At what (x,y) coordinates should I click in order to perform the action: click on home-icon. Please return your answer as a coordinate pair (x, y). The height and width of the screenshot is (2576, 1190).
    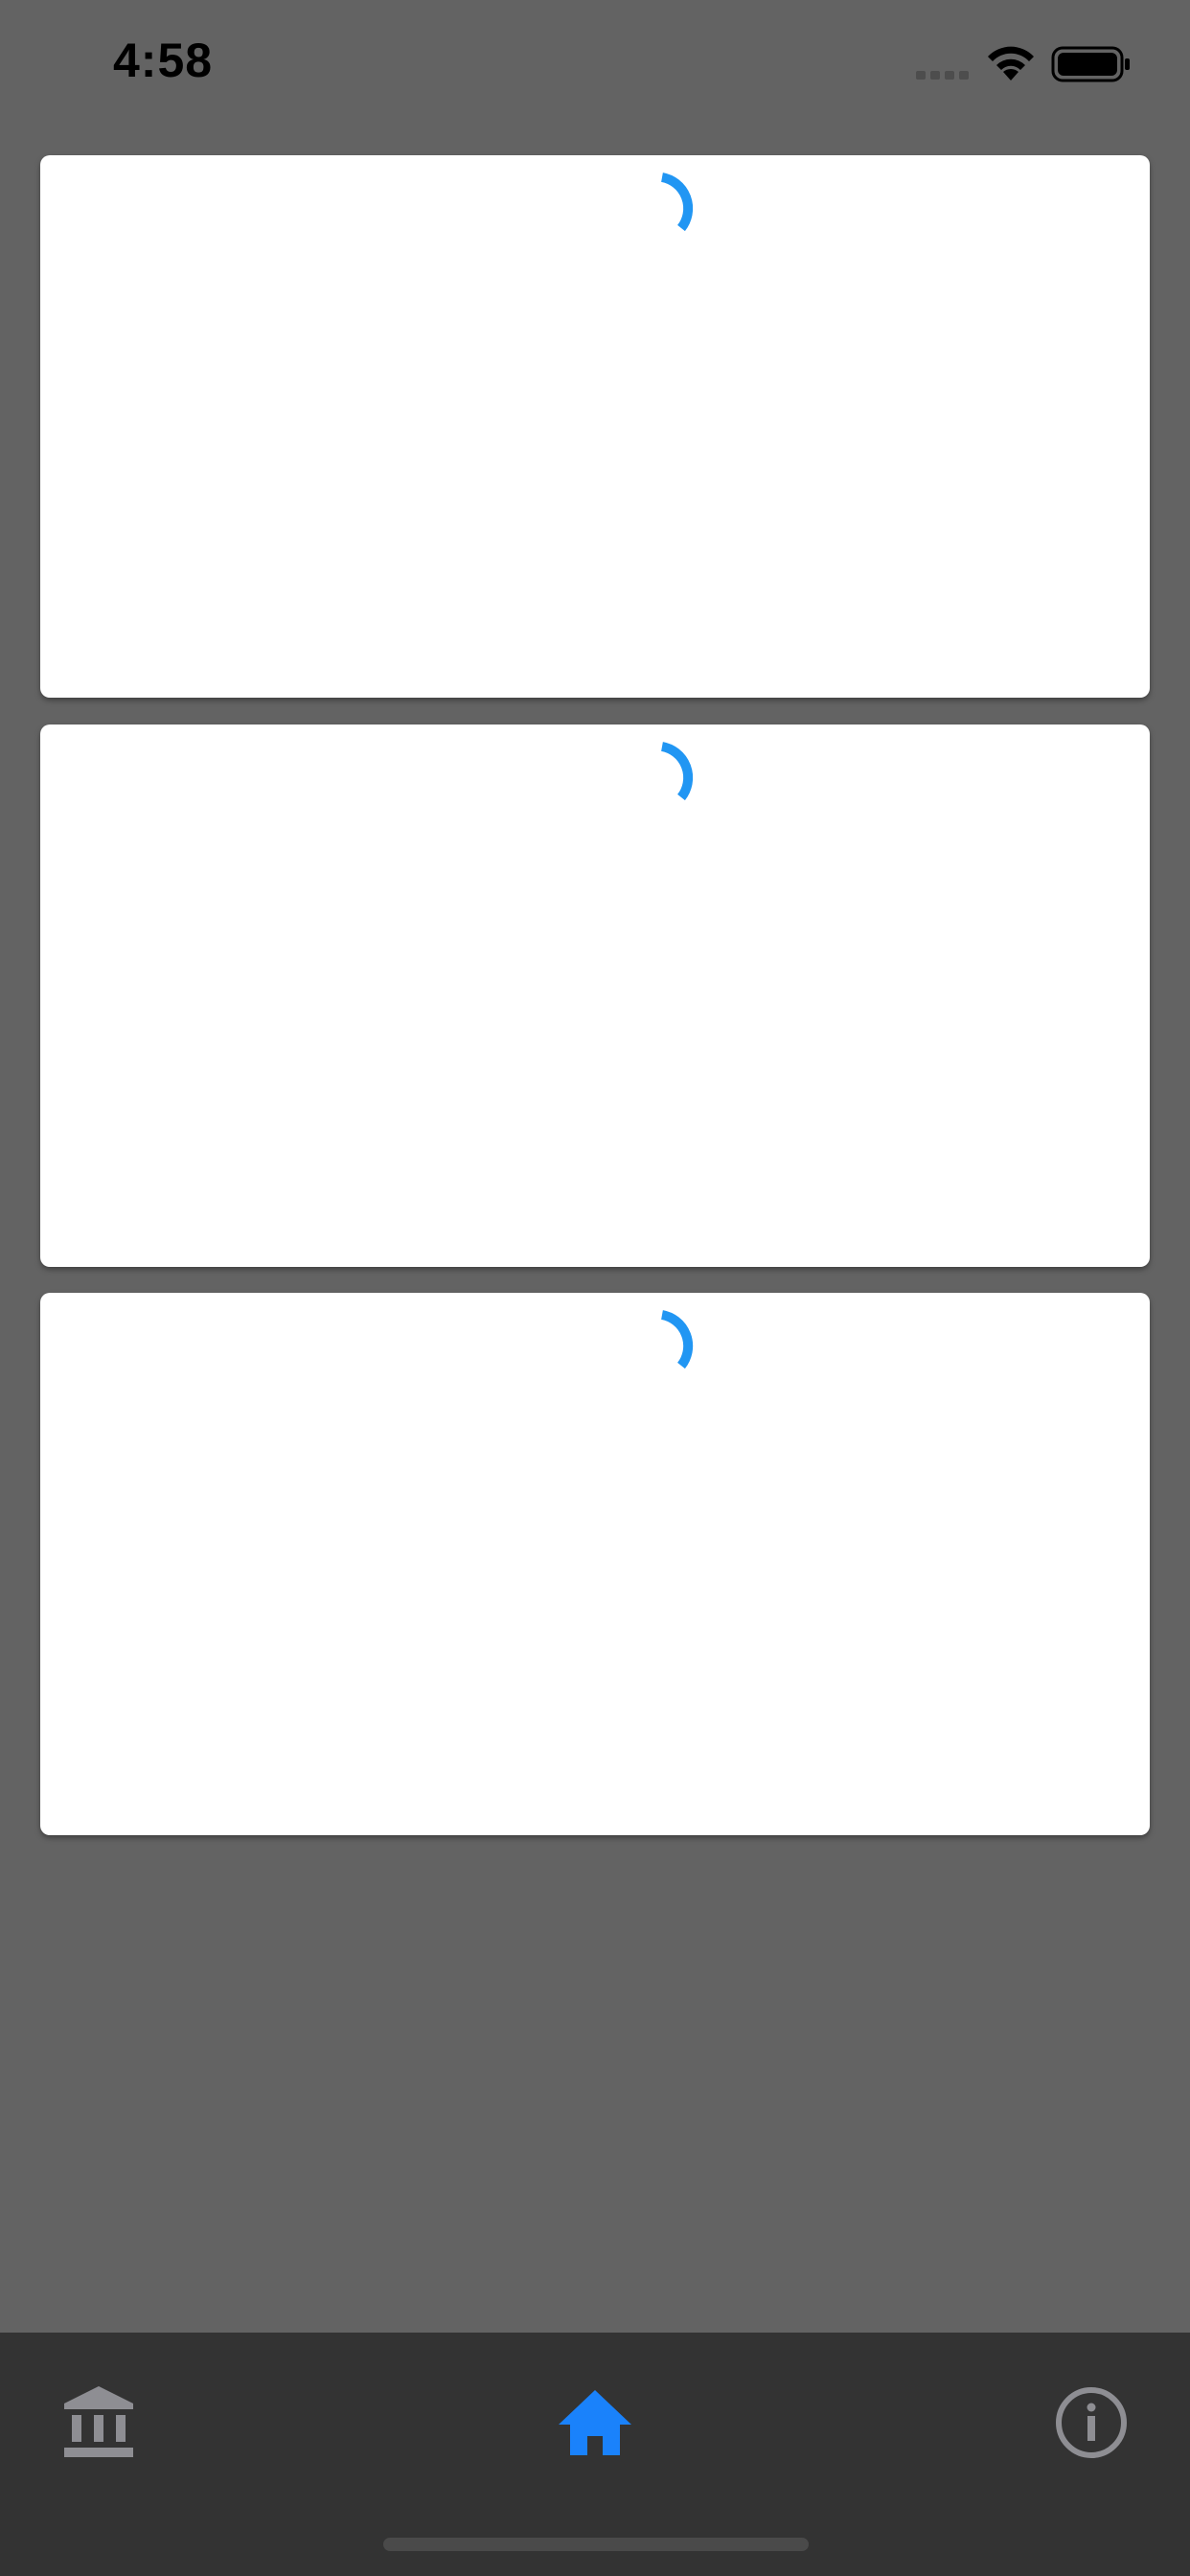
    Looking at the image, I should click on (595, 2422).